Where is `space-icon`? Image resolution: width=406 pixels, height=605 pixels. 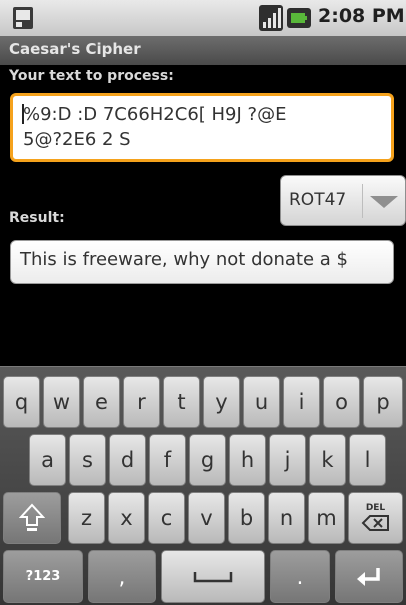 space-icon is located at coordinates (213, 576).